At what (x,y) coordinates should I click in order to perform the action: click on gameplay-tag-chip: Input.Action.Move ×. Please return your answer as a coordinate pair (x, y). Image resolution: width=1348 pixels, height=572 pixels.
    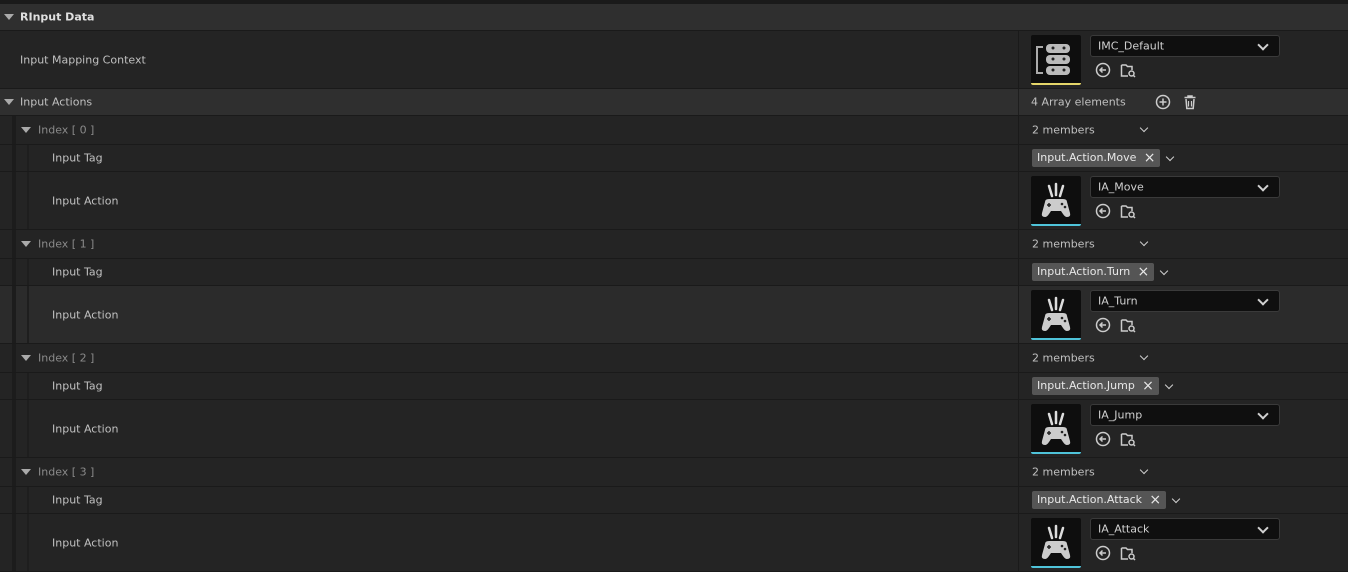
    Looking at the image, I should click on (1096, 158).